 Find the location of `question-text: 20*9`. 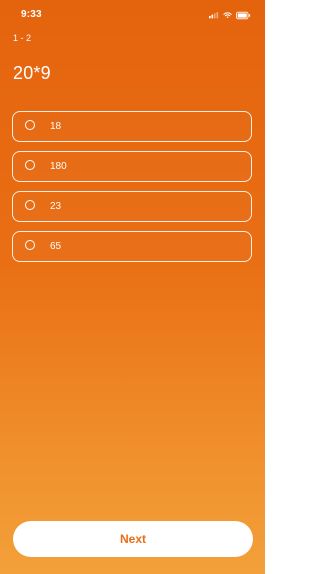

question-text: 20*9 is located at coordinates (32, 73).